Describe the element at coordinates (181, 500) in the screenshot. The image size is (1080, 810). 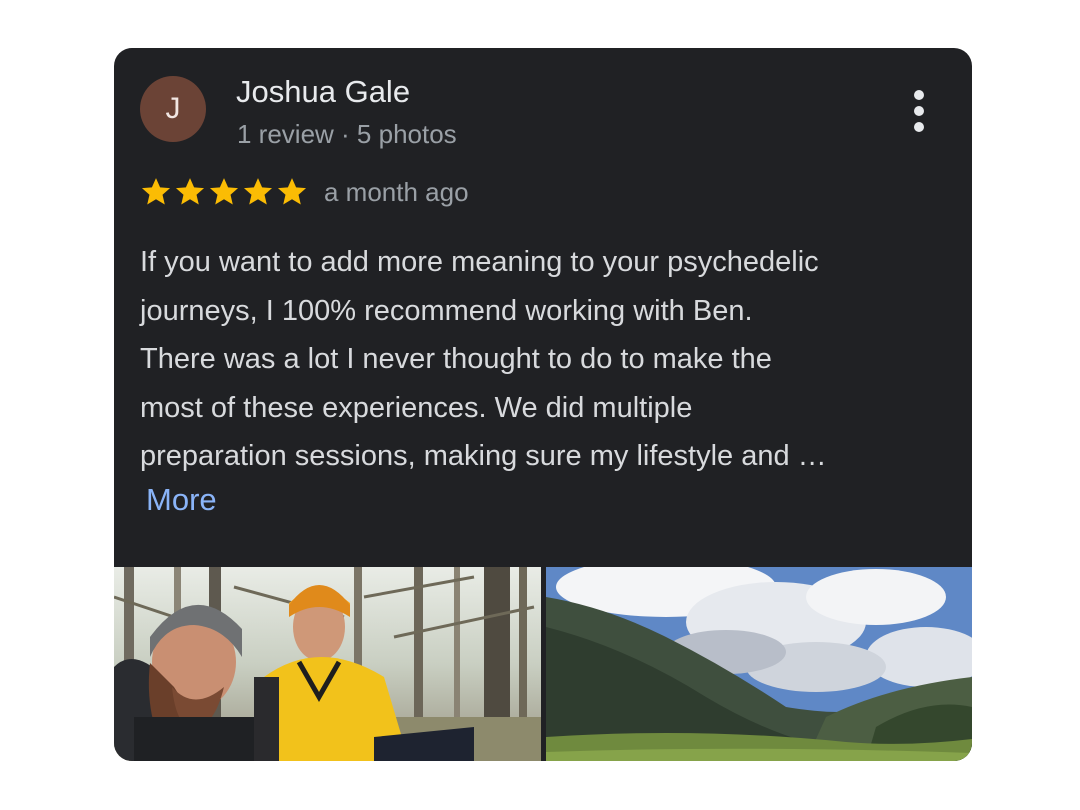
I see `more-link: More` at that location.